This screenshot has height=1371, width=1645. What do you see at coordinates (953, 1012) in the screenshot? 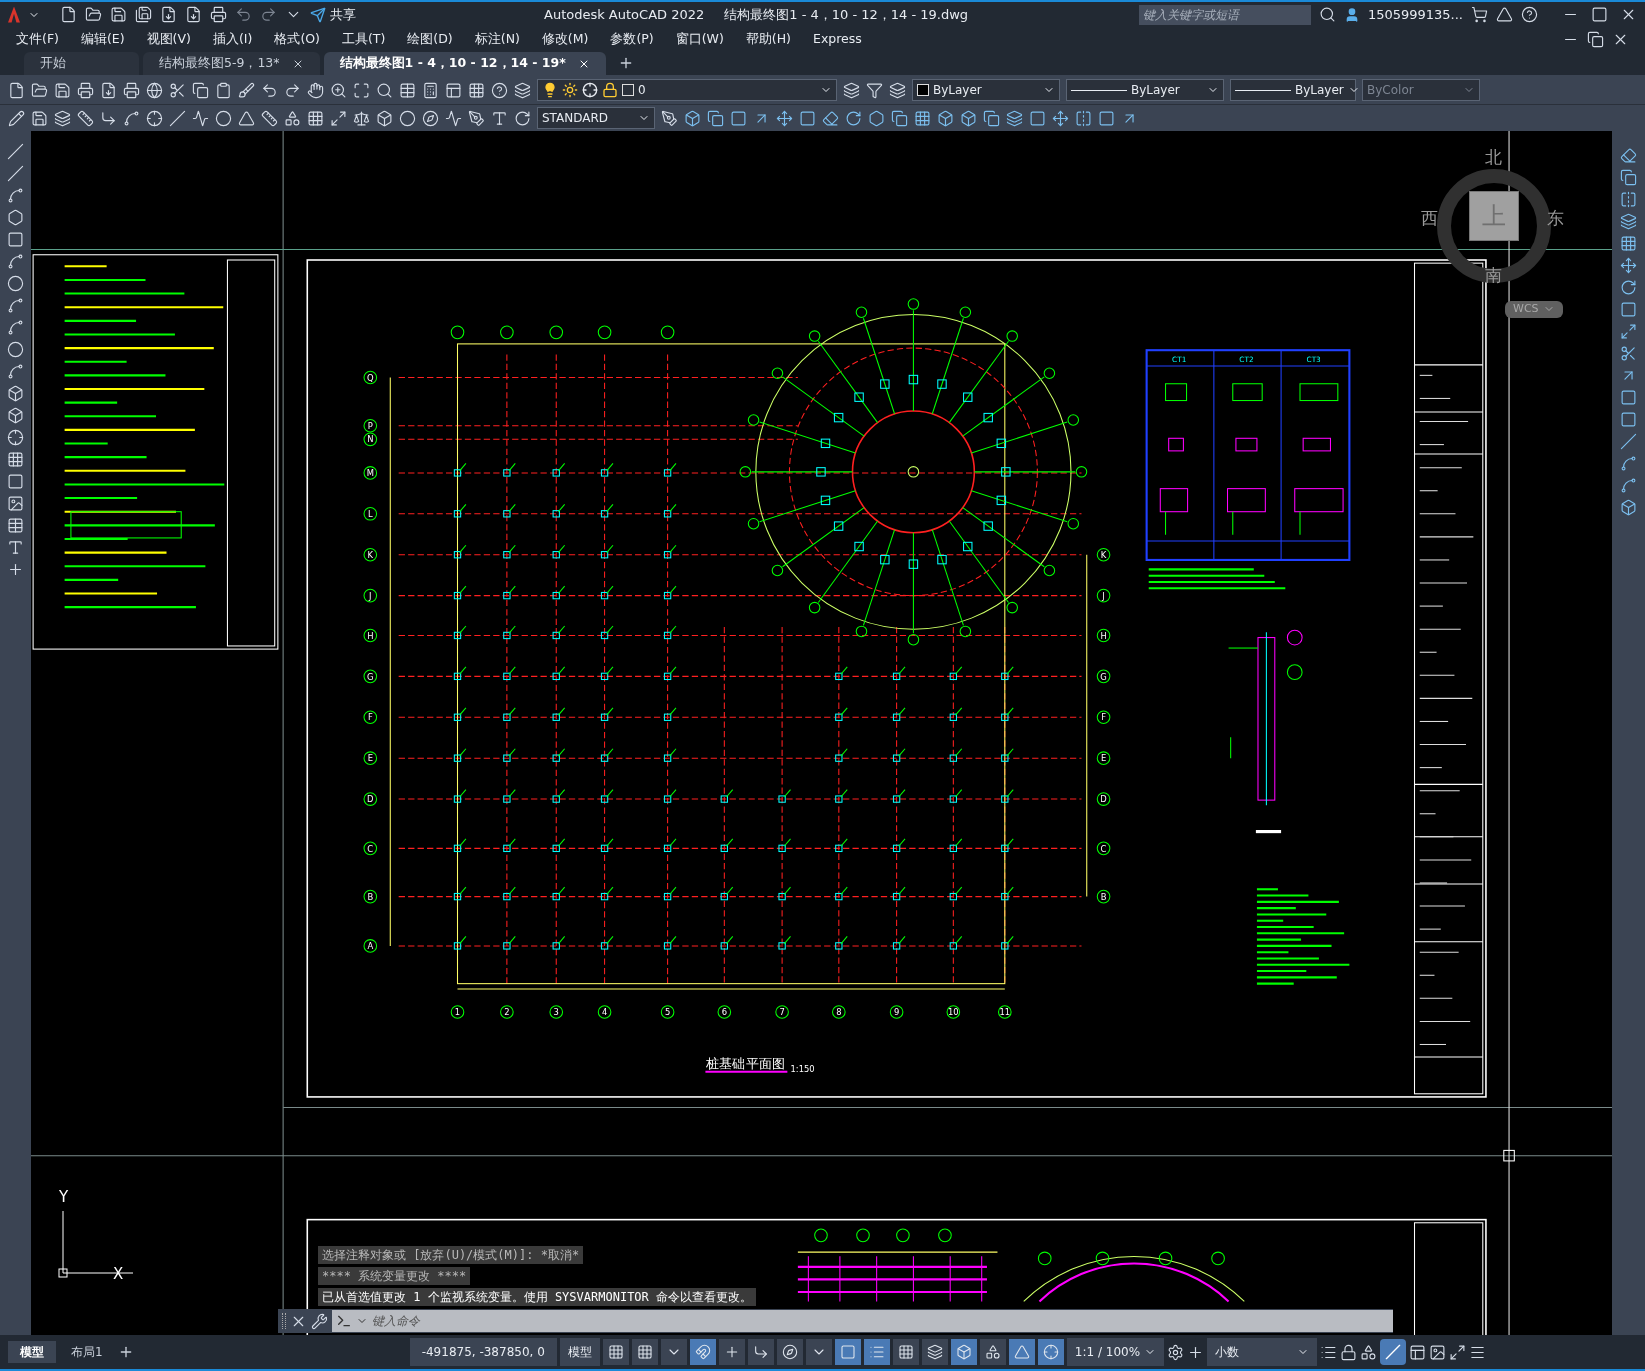
I see `grid-bubble: 10` at bounding box center [953, 1012].